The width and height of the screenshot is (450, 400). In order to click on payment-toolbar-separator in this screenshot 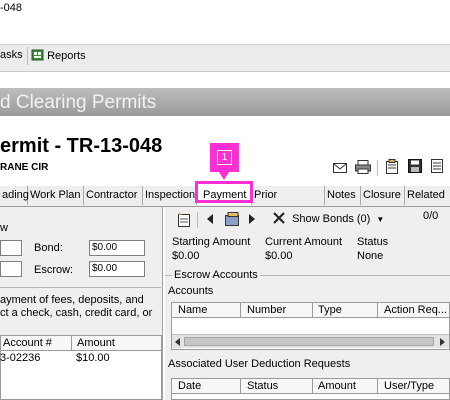, I will do `click(197, 220)`.